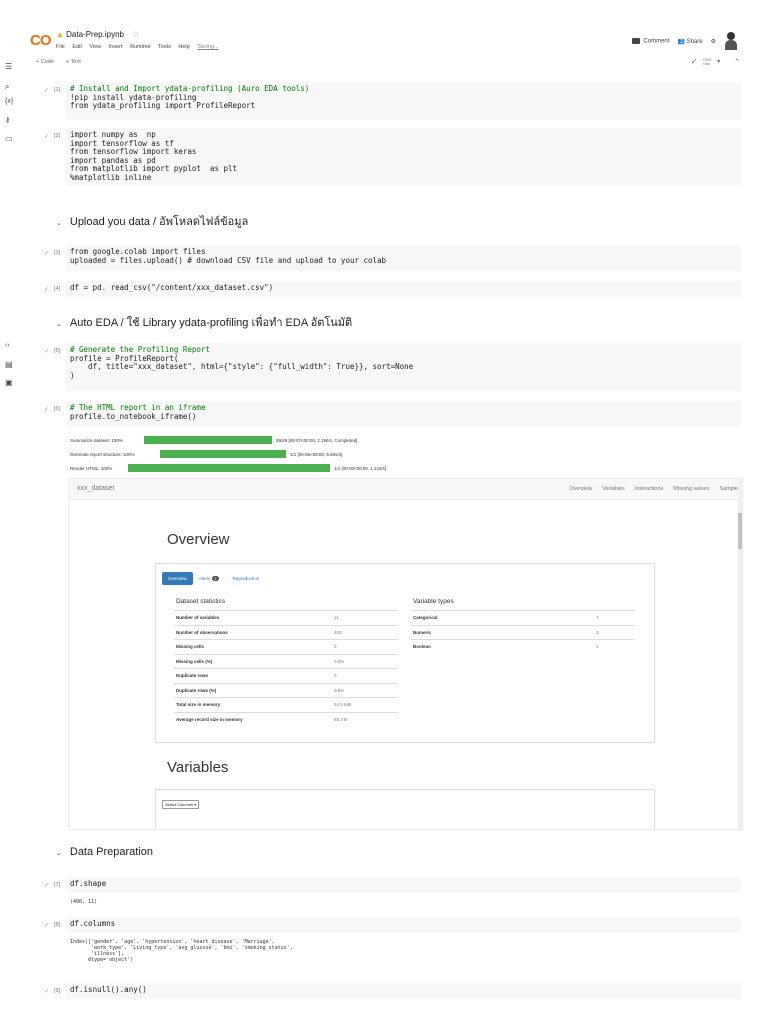 The height and width of the screenshot is (1024, 768). I want to click on scrollbar-thumb, so click(740, 531).